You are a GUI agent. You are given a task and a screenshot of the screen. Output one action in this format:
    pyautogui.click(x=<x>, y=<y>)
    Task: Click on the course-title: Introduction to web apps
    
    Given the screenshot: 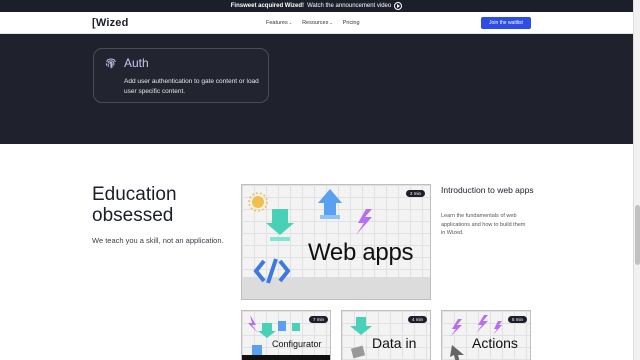 What is the action you would take?
    pyautogui.click(x=488, y=190)
    